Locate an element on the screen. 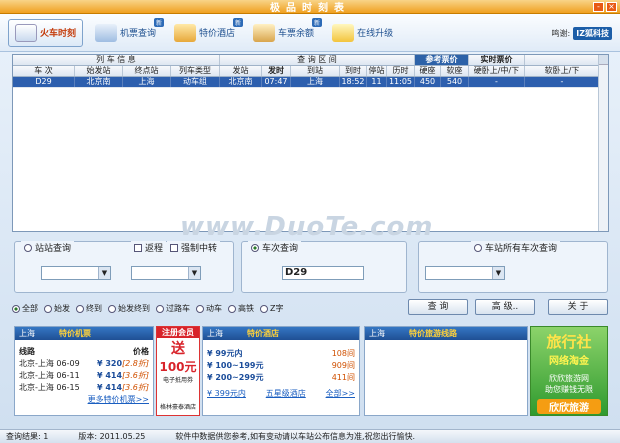 This screenshot has height=443, width=620. agency-line4: 助您赚钱无限 is located at coordinates (569, 389).